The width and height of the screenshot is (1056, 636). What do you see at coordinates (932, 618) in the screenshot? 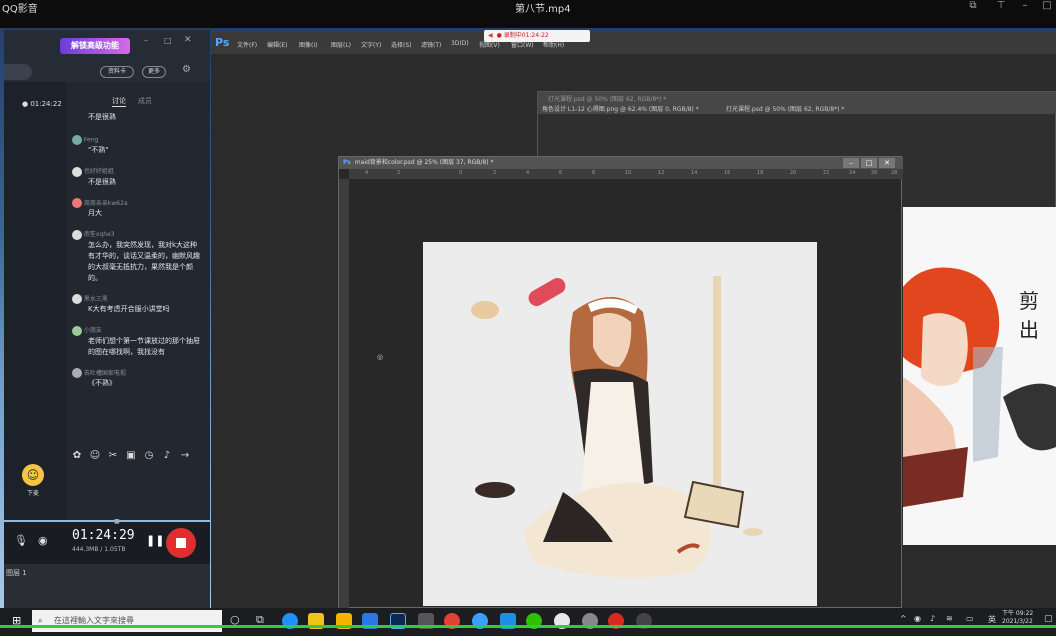
I see `volume-icon: ♪` at bounding box center [932, 618].